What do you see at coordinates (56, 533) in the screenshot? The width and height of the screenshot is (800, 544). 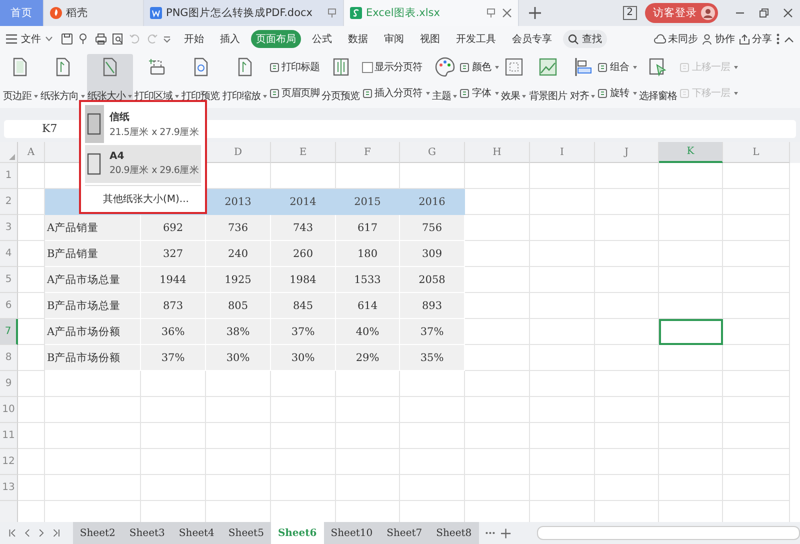 I see `last-sheet-icon` at bounding box center [56, 533].